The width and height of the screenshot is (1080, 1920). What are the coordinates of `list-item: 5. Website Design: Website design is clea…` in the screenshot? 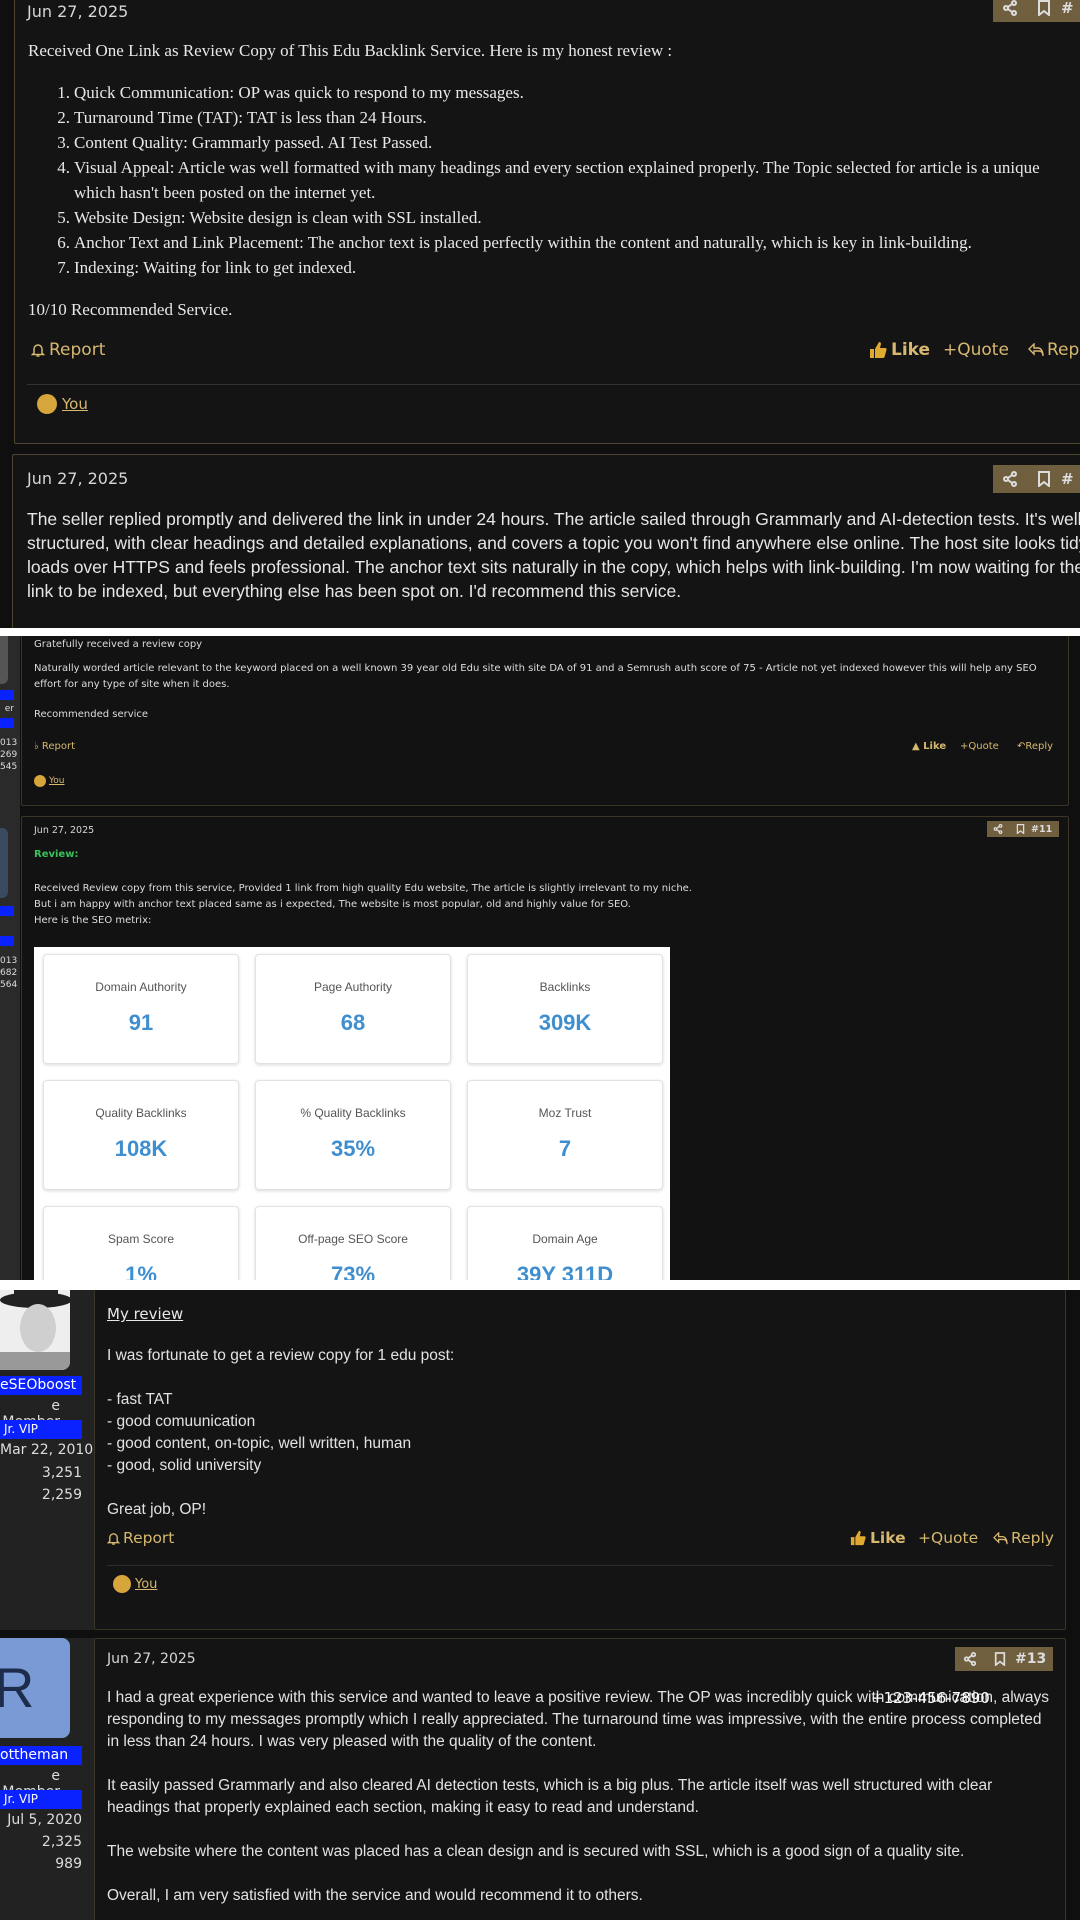 It's located at (269, 217).